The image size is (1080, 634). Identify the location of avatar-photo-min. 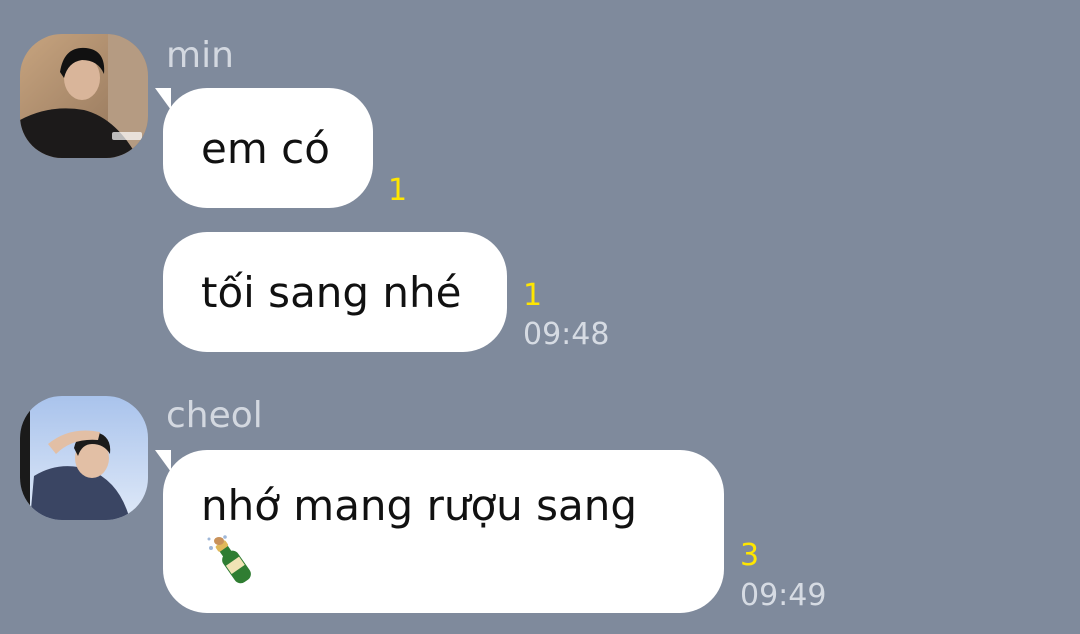
(84, 96).